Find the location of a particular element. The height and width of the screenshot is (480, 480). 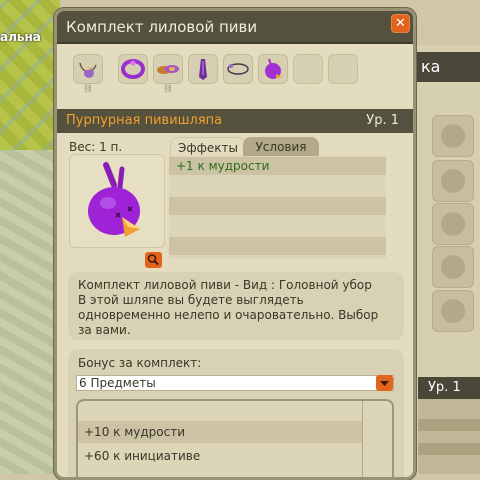

item-weight: Вес: 1 п. is located at coordinates (96, 147).